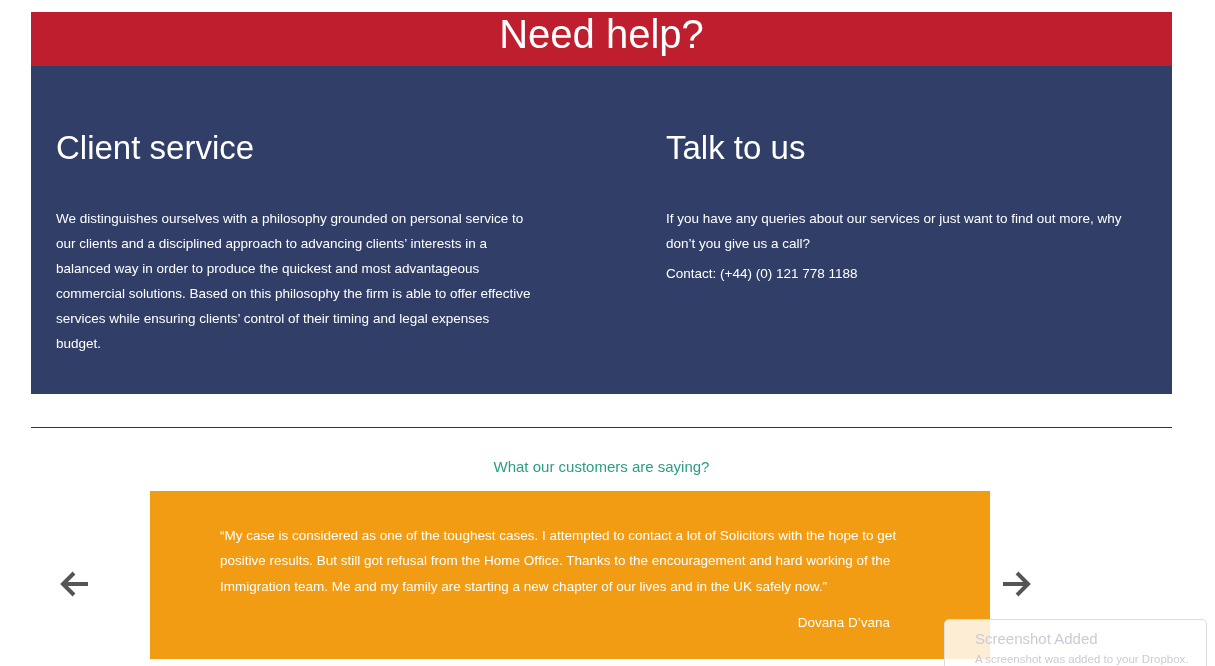 The width and height of the screenshot is (1215, 666). I want to click on paragraph: Contact: (+44) (0) 121 778 1188, so click(762, 273).